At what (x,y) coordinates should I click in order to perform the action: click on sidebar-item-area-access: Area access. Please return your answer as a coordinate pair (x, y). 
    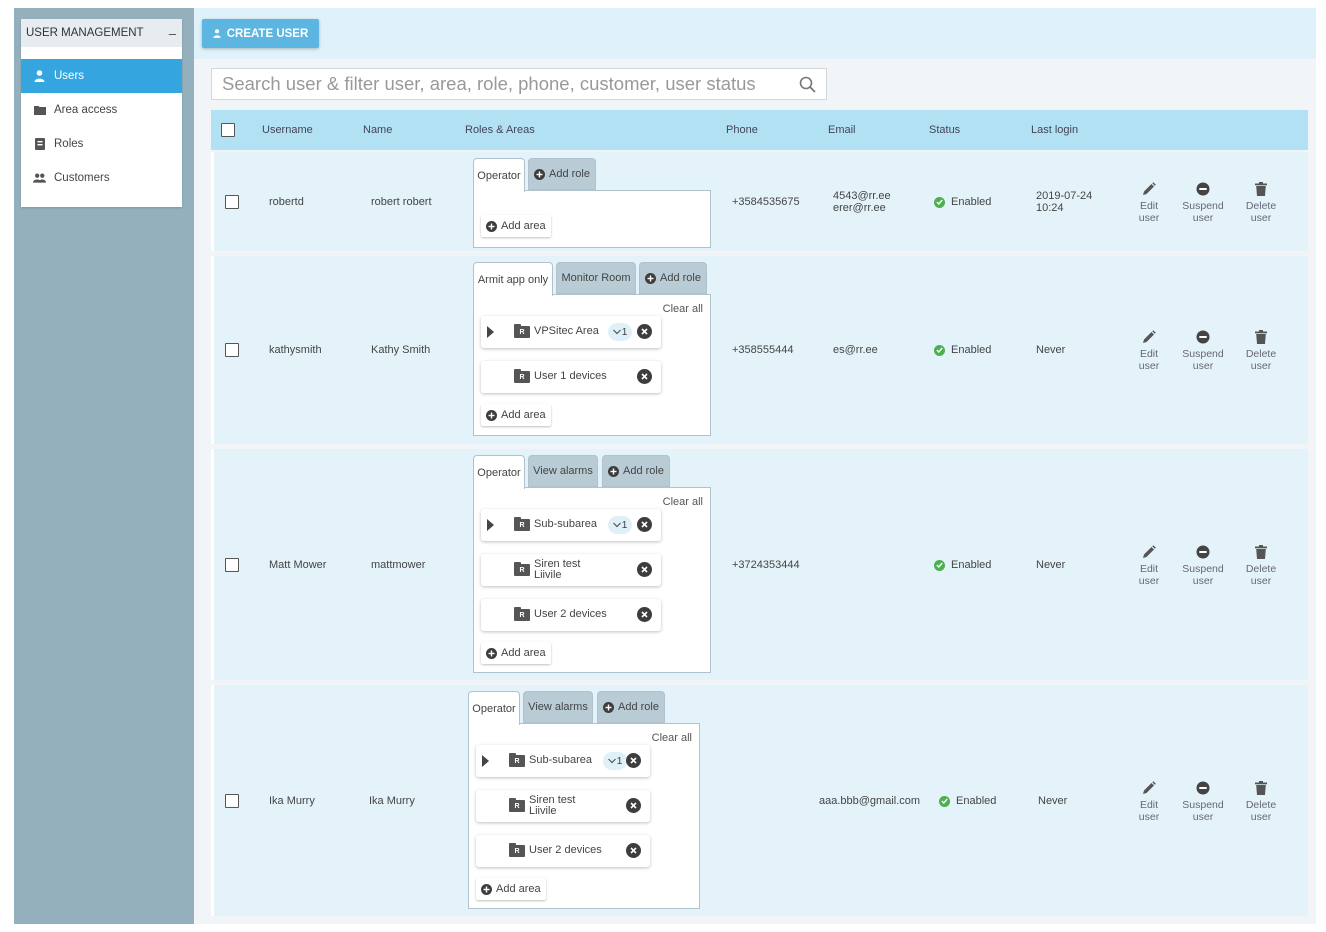
    Looking at the image, I should click on (101, 110).